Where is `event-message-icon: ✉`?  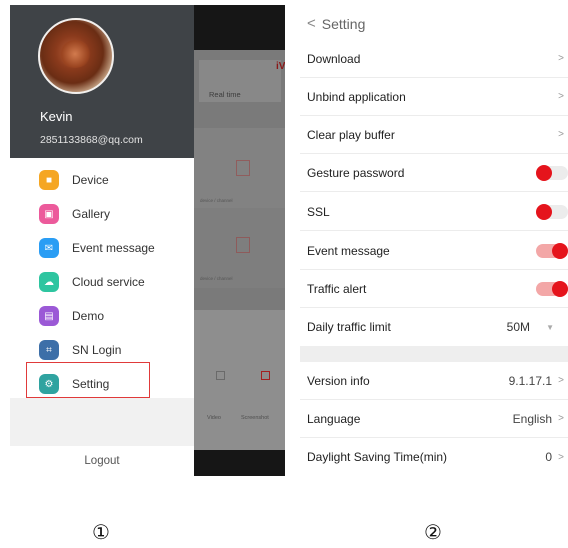
event-message-icon: ✉ is located at coordinates (49, 248).